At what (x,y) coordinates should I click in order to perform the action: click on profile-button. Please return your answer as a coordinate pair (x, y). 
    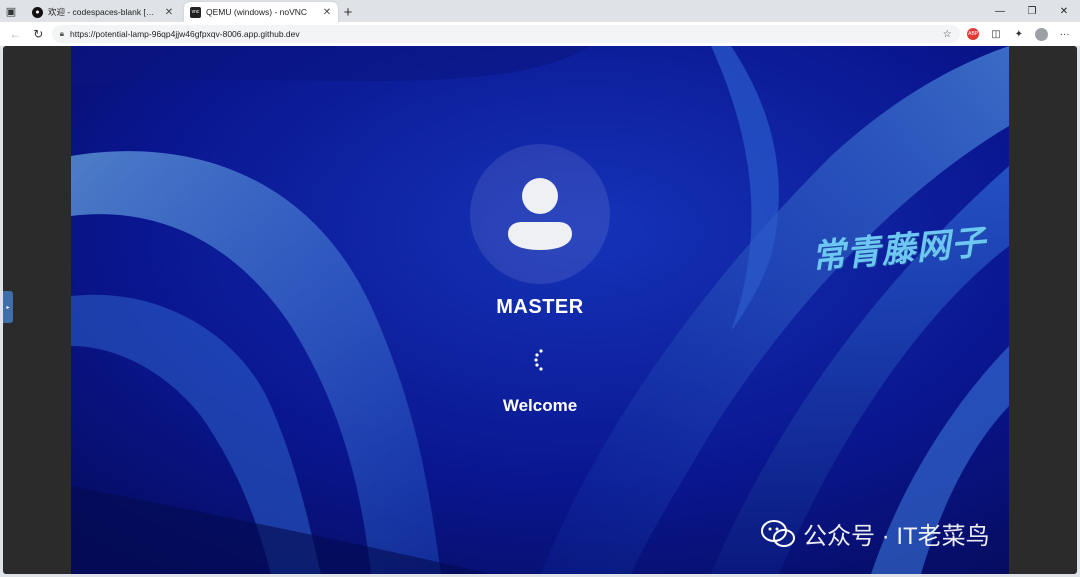
    Looking at the image, I should click on (1041, 34).